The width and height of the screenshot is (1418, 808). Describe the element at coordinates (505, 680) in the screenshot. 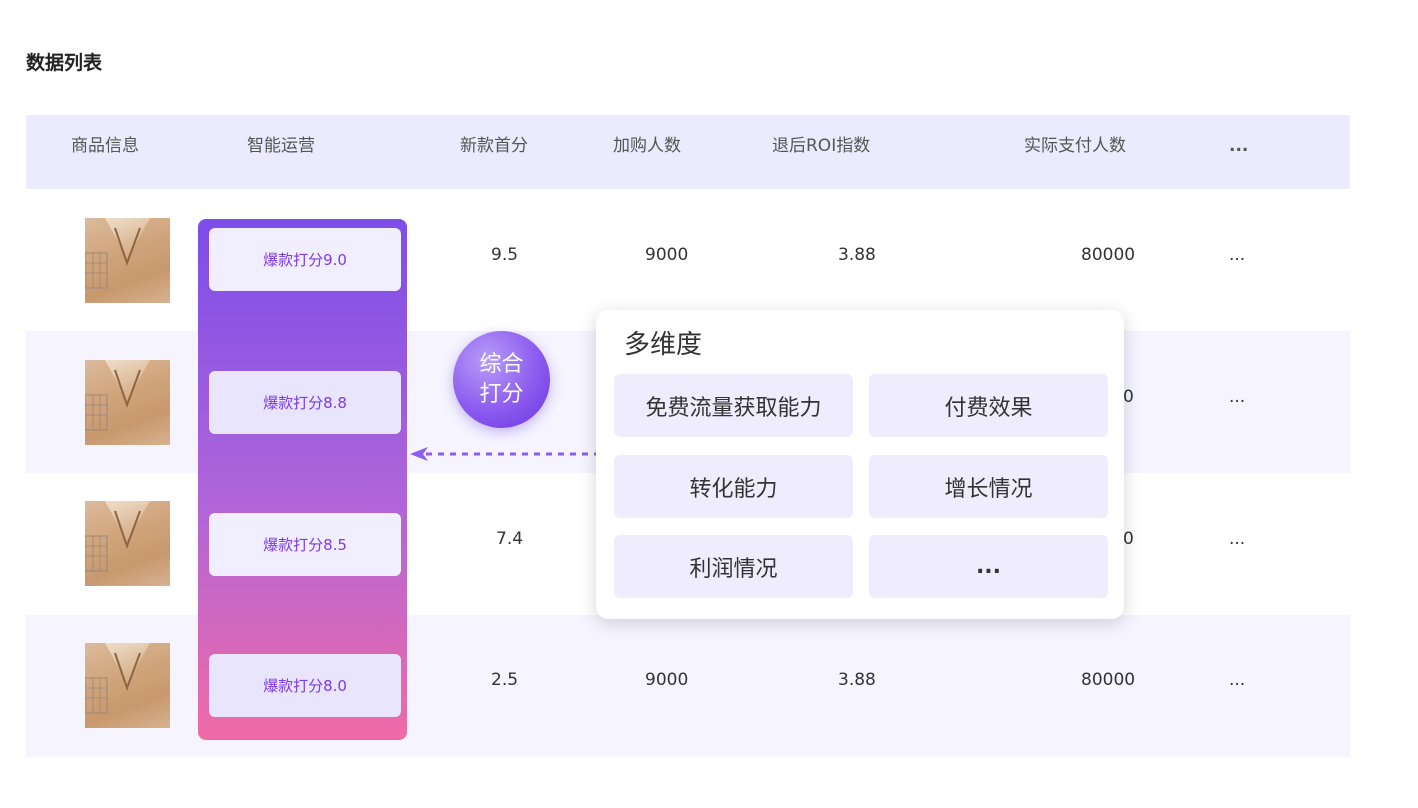

I see `cell-new-score: 2.5` at that location.